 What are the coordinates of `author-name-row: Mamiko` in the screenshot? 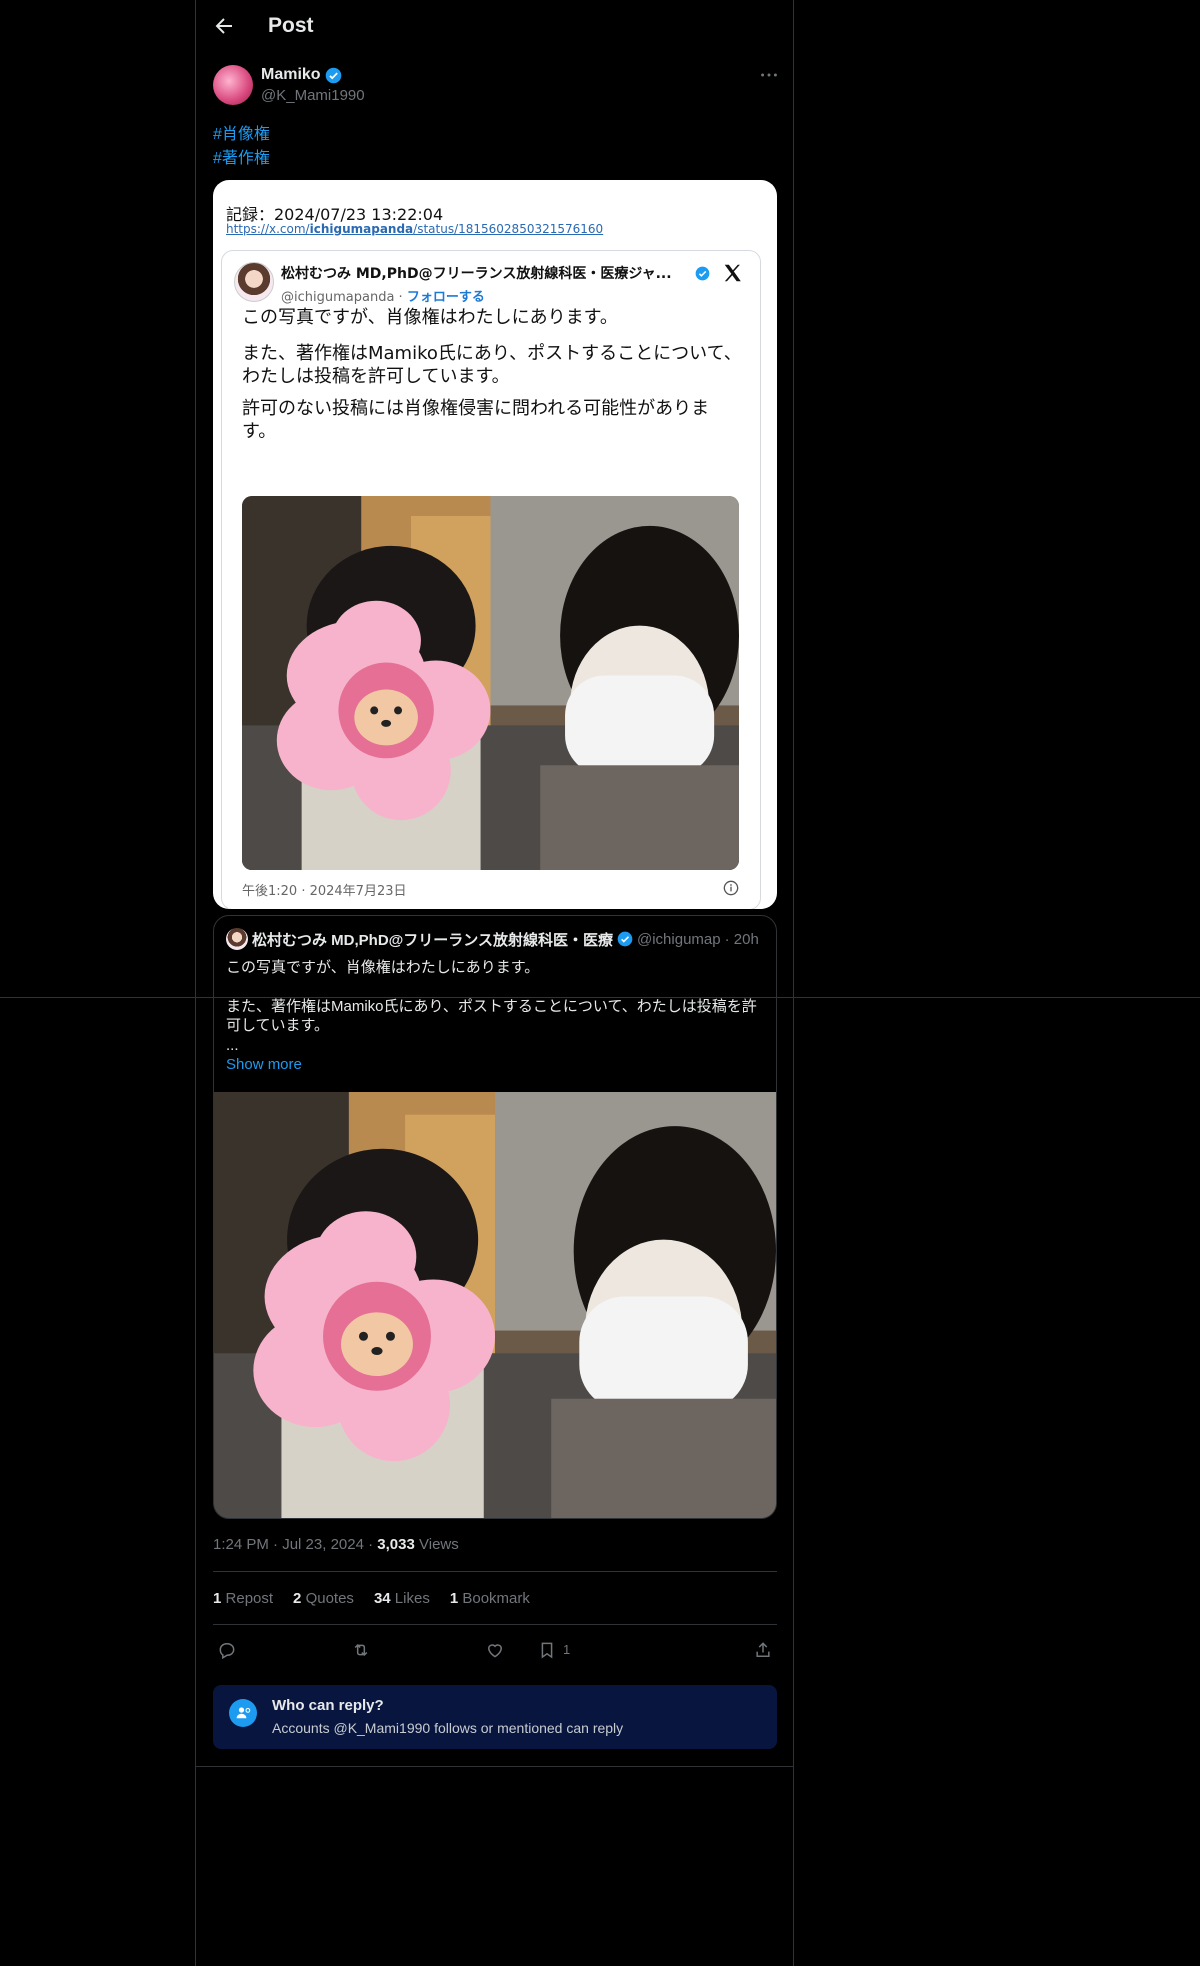 It's located at (301, 75).